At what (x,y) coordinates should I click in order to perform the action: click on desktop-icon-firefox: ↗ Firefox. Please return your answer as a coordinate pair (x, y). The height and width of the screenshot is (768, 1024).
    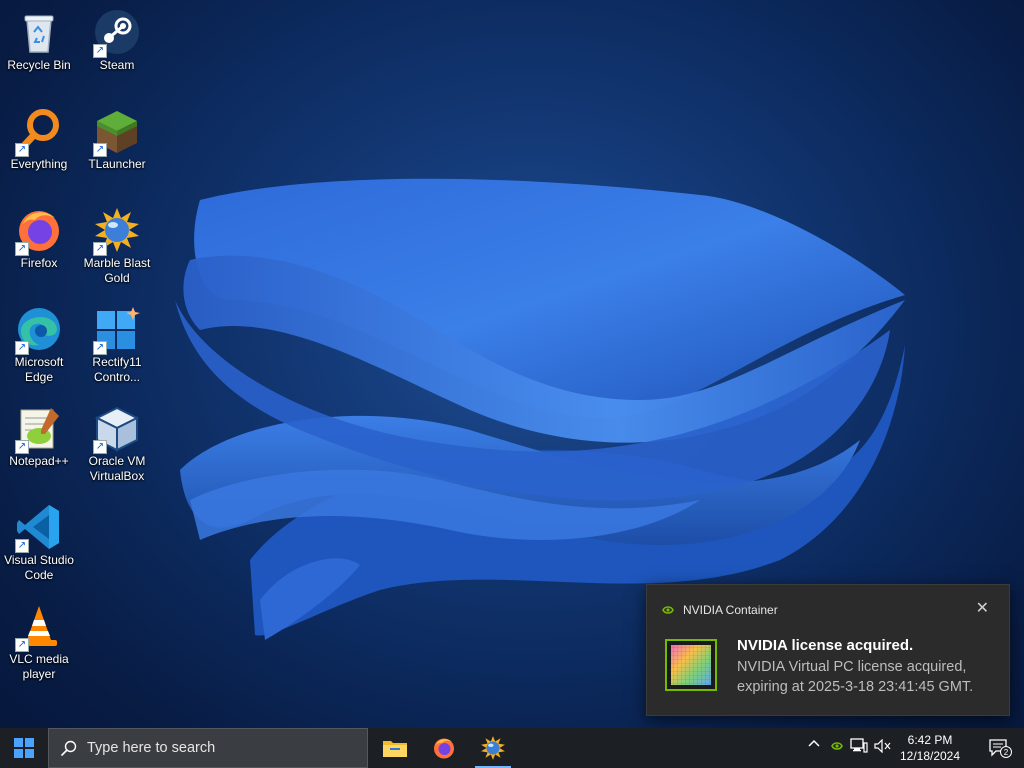
    Looking at the image, I should click on (39, 234).